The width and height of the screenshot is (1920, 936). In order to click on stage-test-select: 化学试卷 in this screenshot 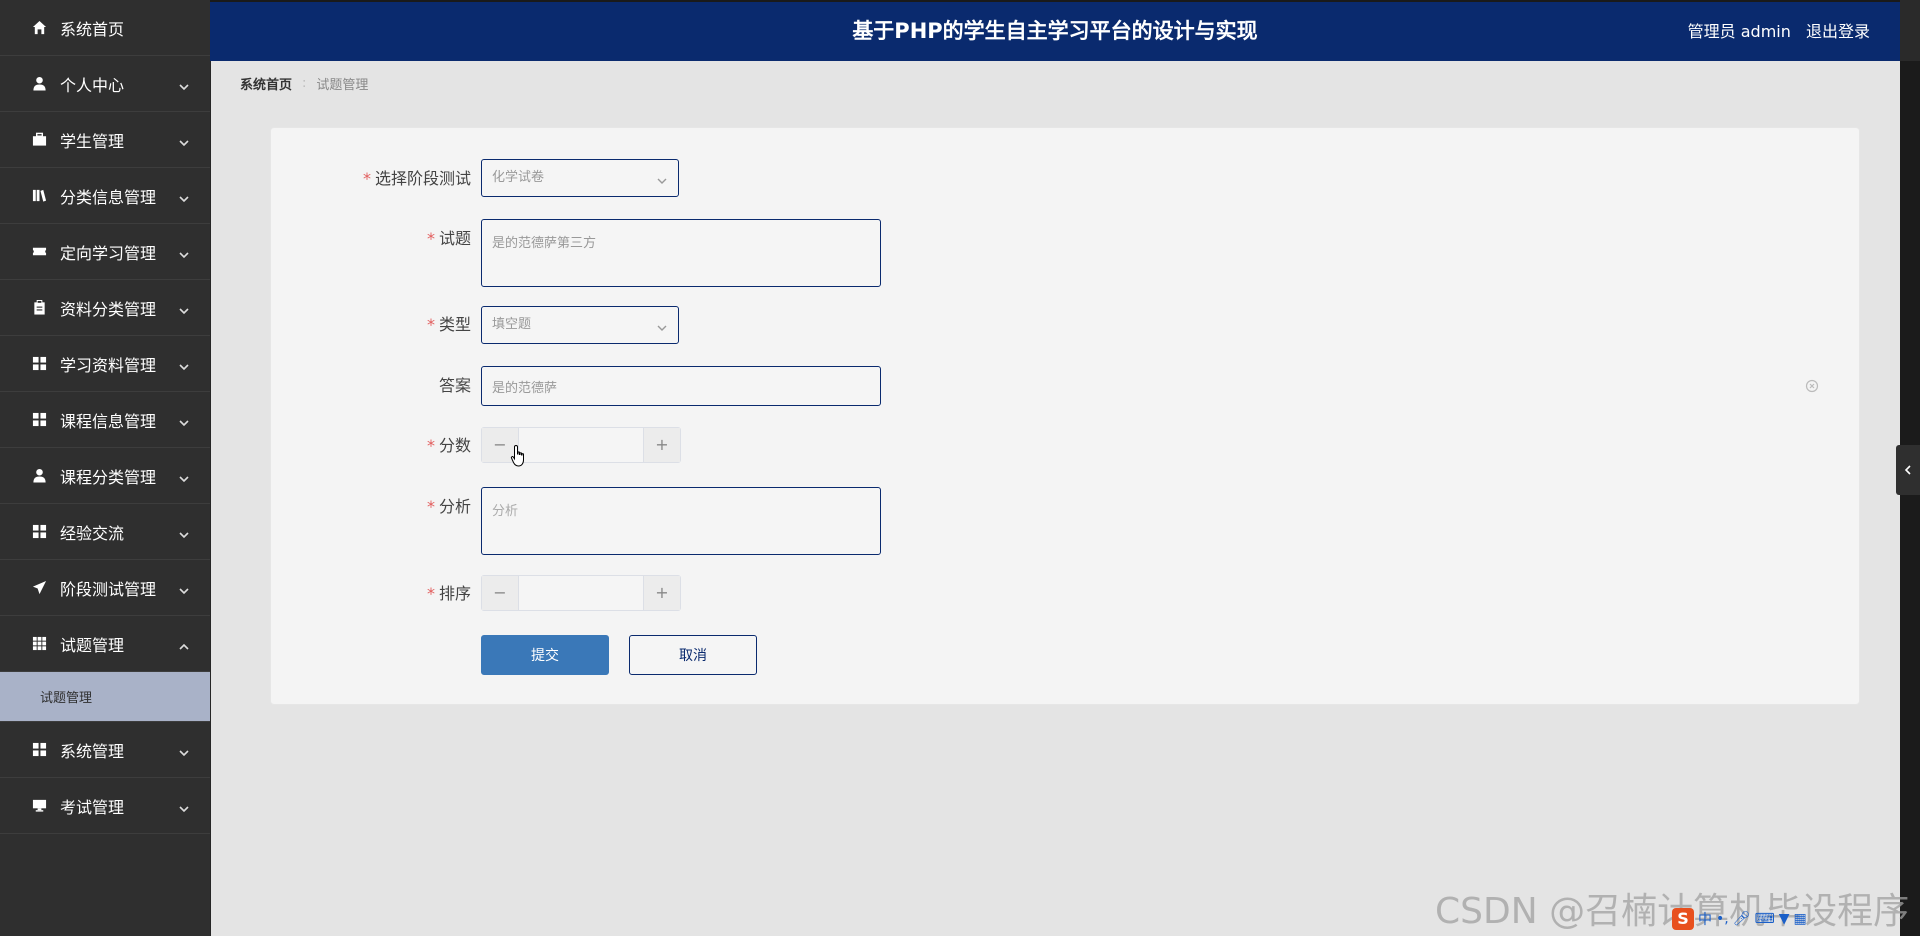, I will do `click(580, 178)`.